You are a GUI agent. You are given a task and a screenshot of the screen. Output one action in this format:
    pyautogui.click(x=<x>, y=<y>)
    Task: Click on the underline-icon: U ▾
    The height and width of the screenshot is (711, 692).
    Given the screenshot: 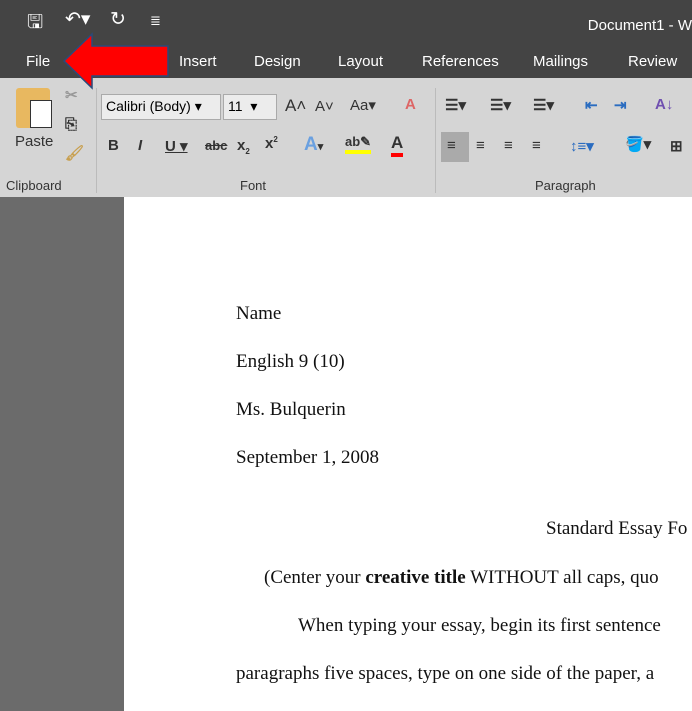 What is the action you would take?
    pyautogui.click(x=176, y=146)
    